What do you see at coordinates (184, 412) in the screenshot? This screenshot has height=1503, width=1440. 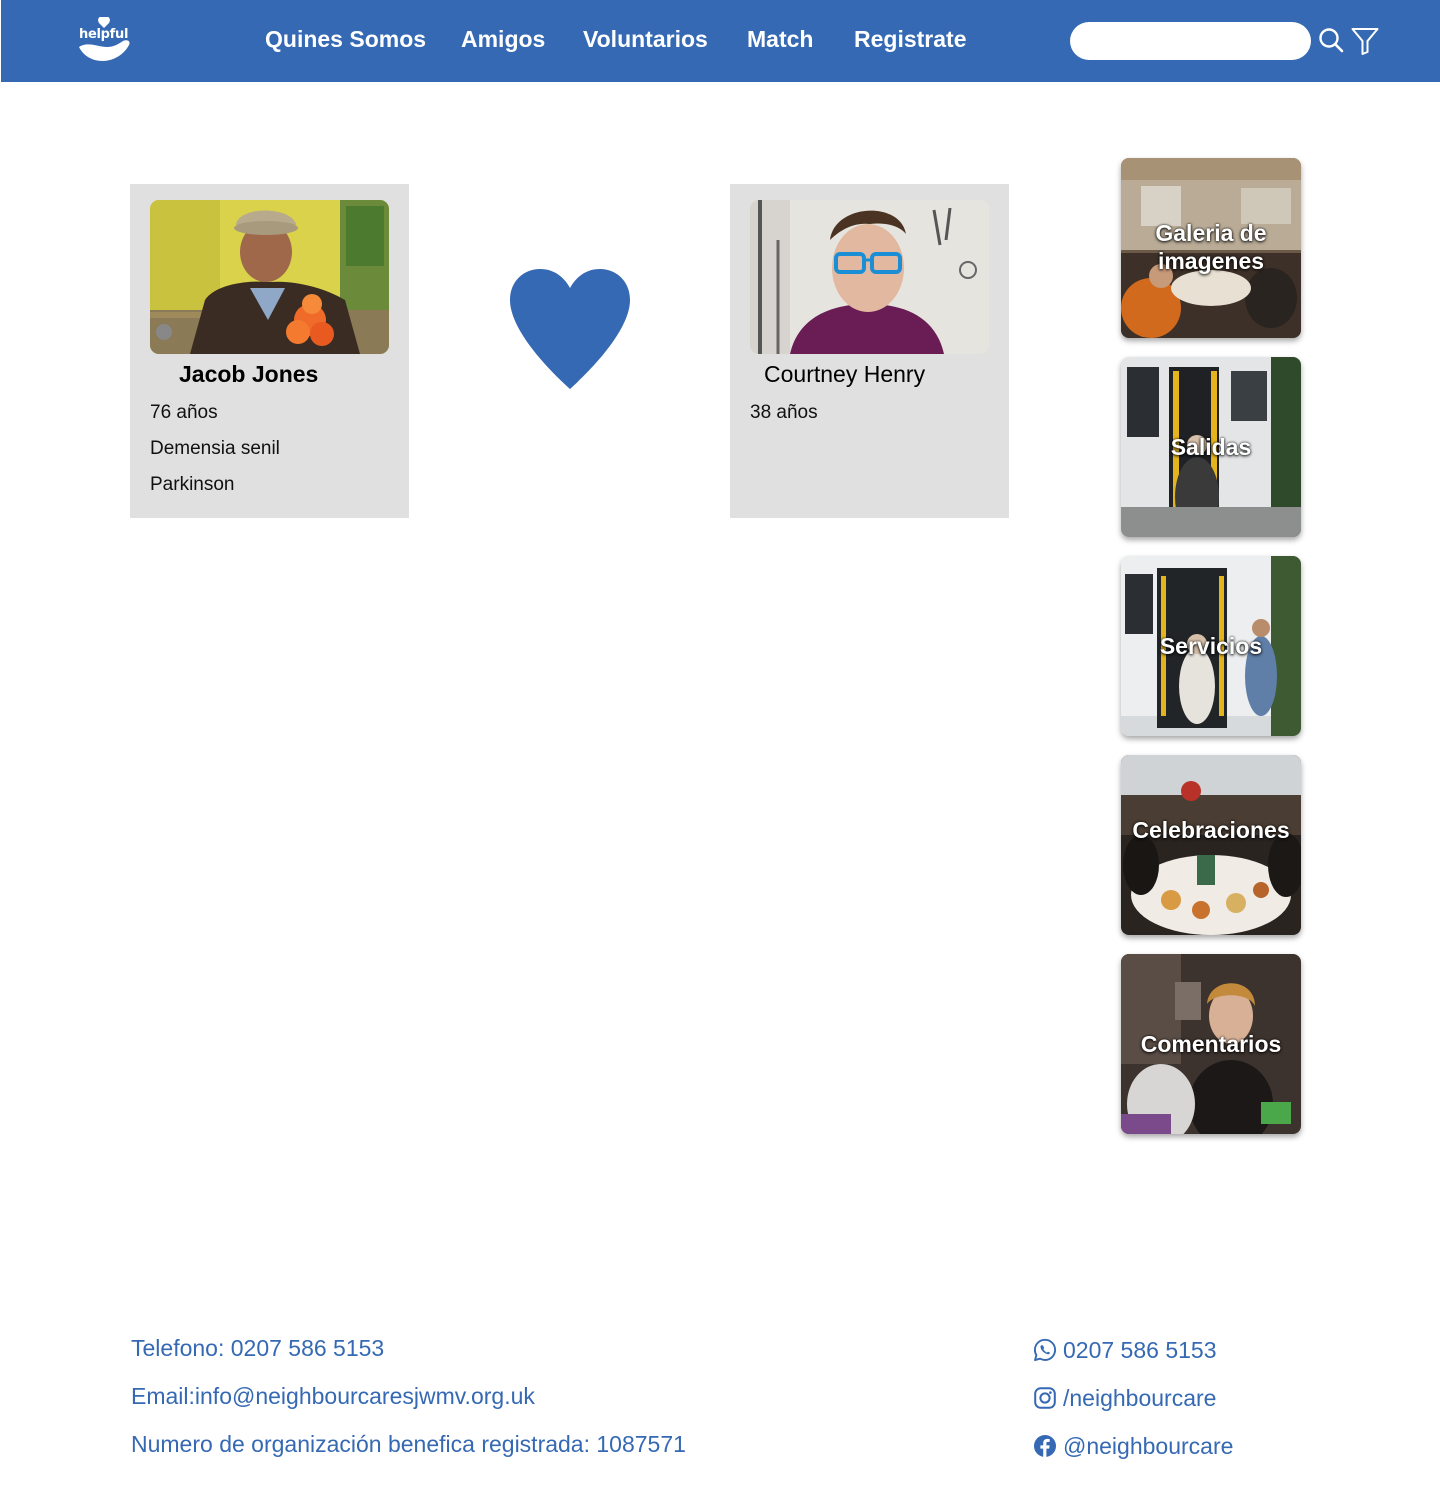 I see `senior-age: 76 años` at bounding box center [184, 412].